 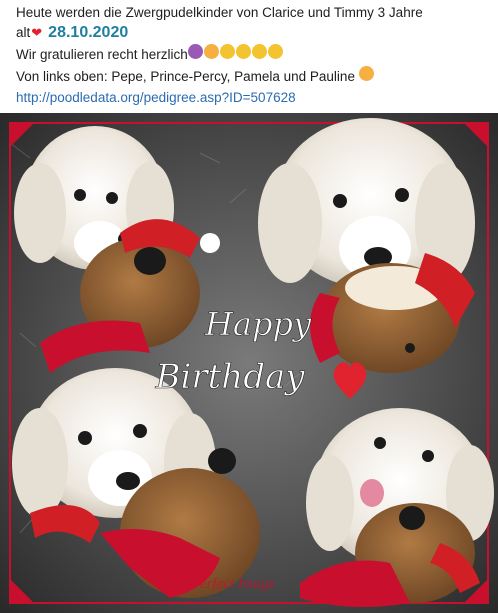 I want to click on post-line-2: alt❤ 28.10.2020, so click(x=254, y=33).